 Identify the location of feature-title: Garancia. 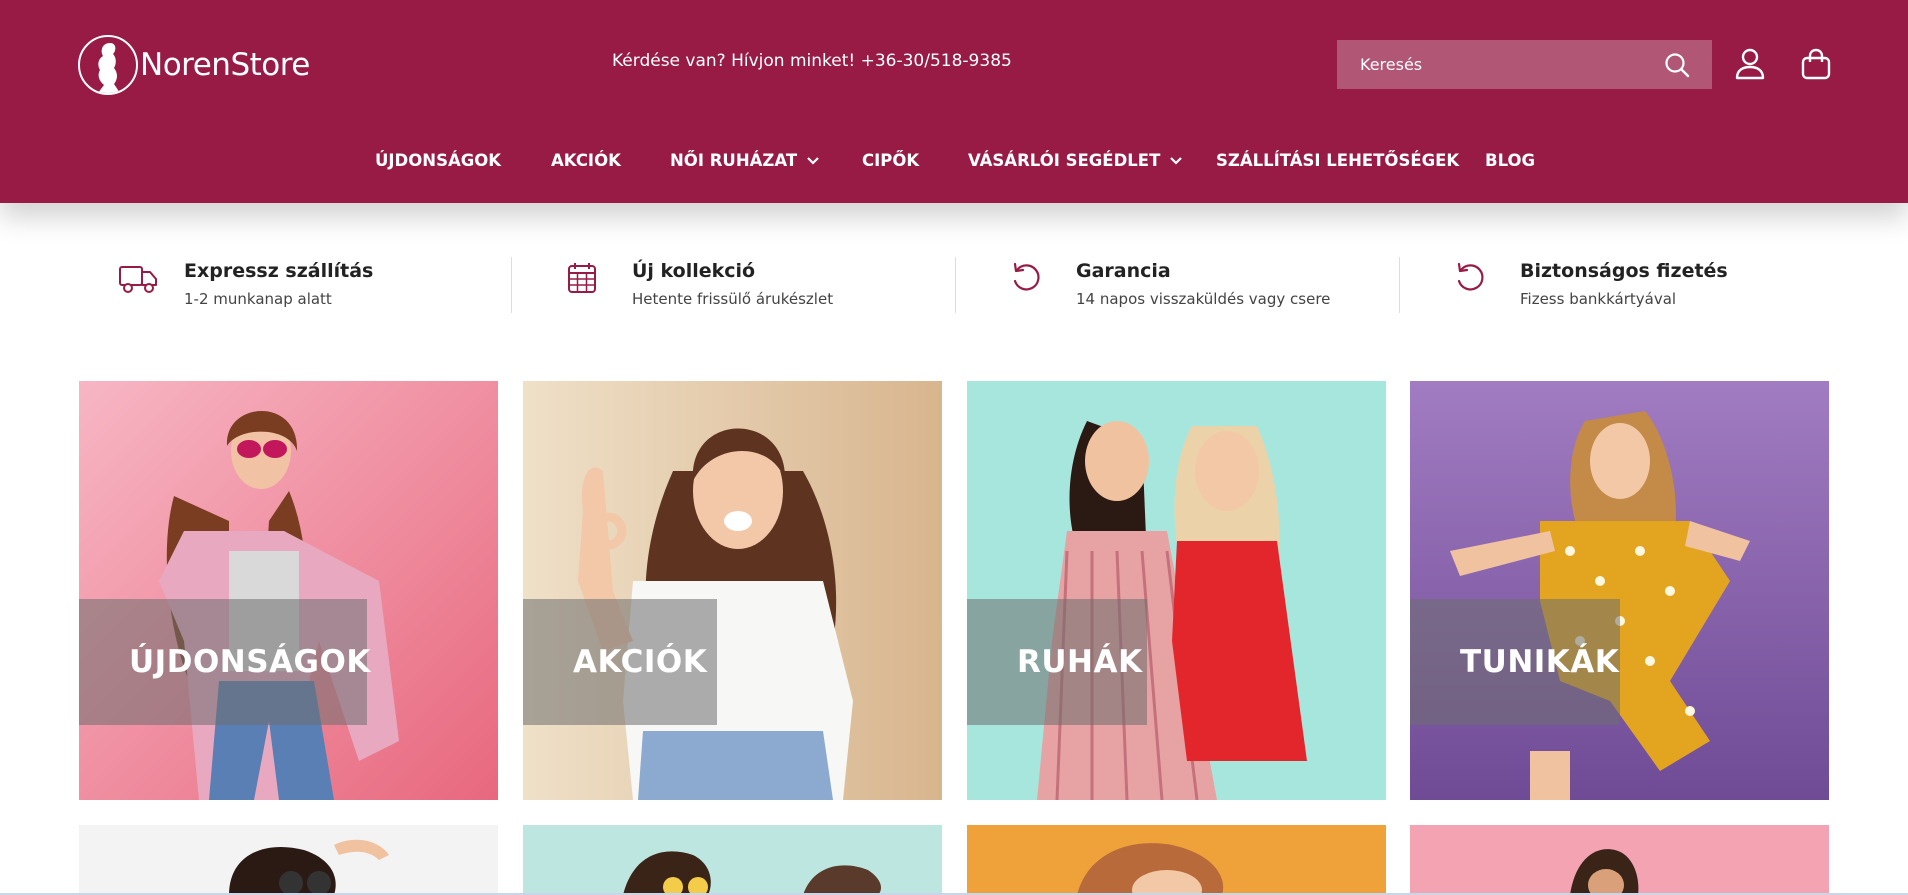
(1123, 271).